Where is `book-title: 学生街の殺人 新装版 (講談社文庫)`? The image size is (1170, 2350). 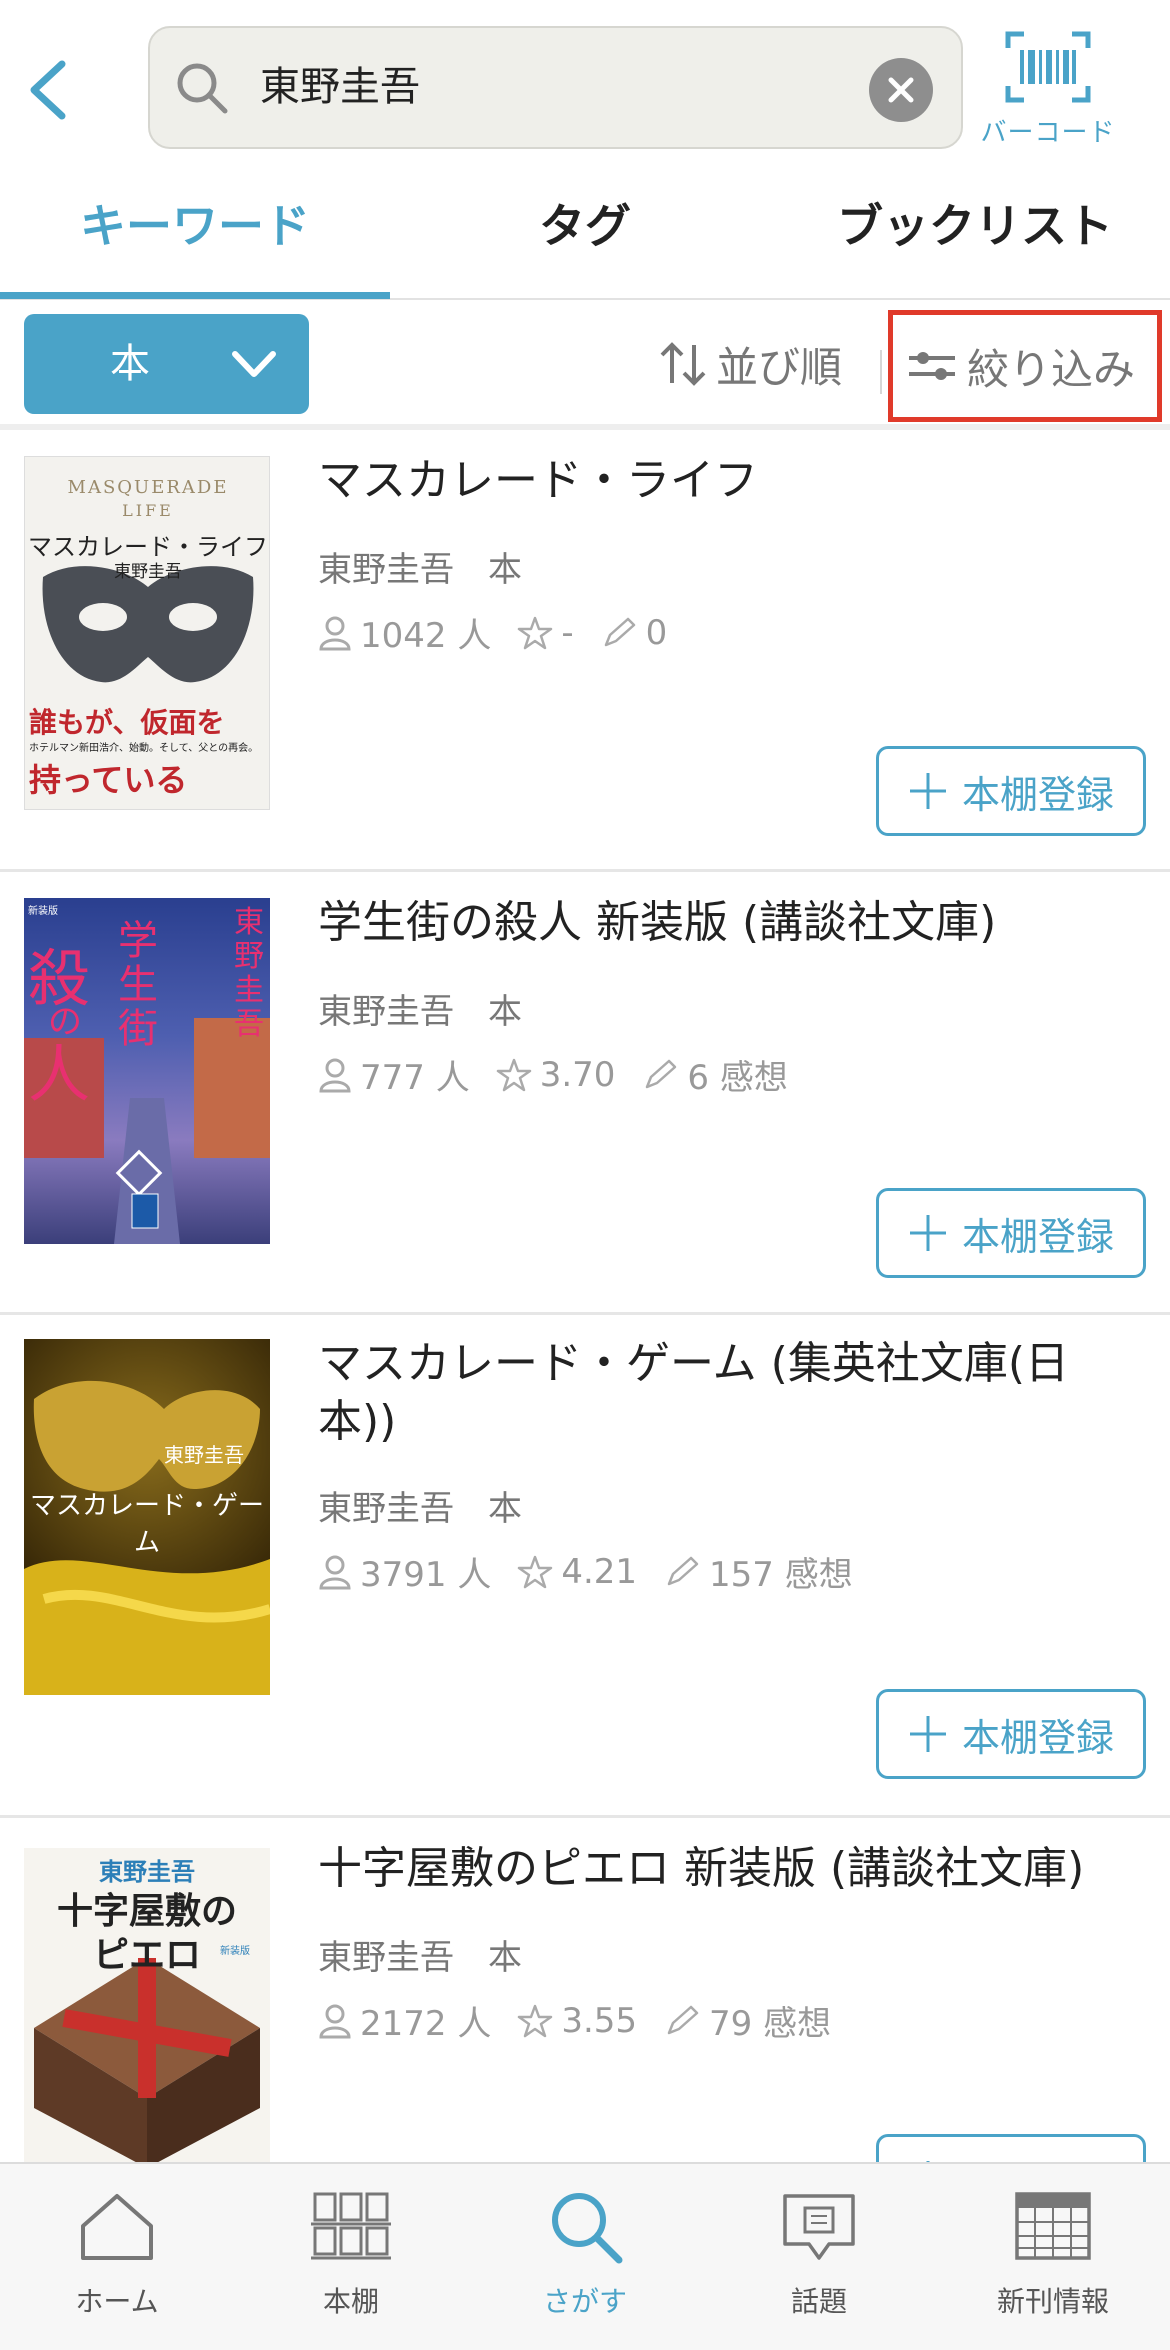
book-title: 学生街の殺人 新装版 (講談社文庫) is located at coordinates (728, 923).